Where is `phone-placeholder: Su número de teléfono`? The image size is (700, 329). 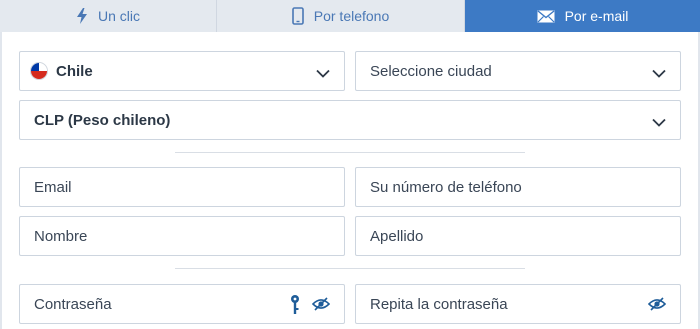
phone-placeholder: Su número de teléfono is located at coordinates (446, 187).